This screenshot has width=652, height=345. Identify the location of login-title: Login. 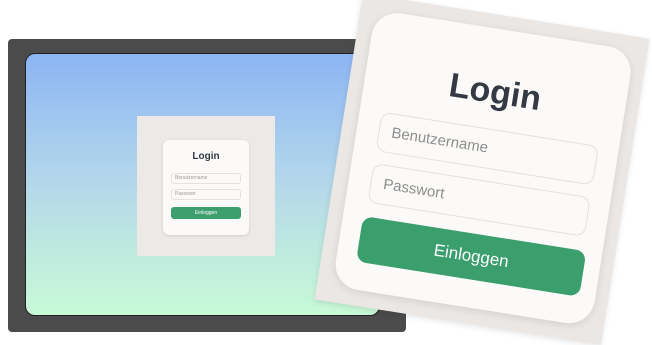
(206, 156).